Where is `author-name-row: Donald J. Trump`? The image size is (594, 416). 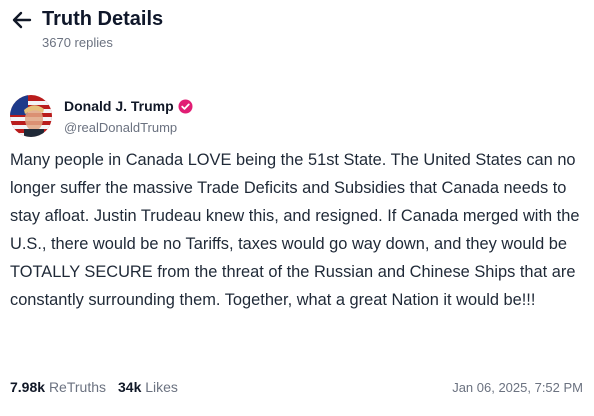 author-name-row: Donald J. Trump is located at coordinates (128, 106).